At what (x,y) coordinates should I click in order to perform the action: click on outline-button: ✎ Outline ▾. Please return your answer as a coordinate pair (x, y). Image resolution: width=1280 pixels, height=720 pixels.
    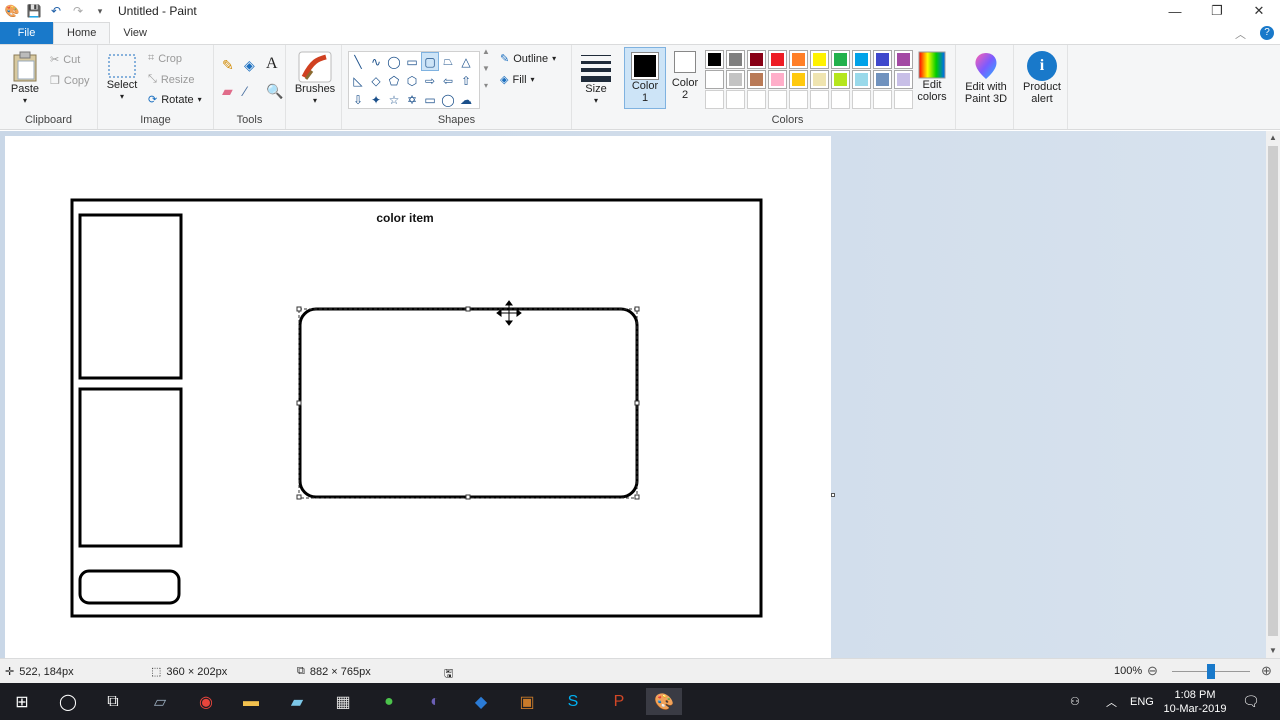
    Looking at the image, I should click on (528, 59).